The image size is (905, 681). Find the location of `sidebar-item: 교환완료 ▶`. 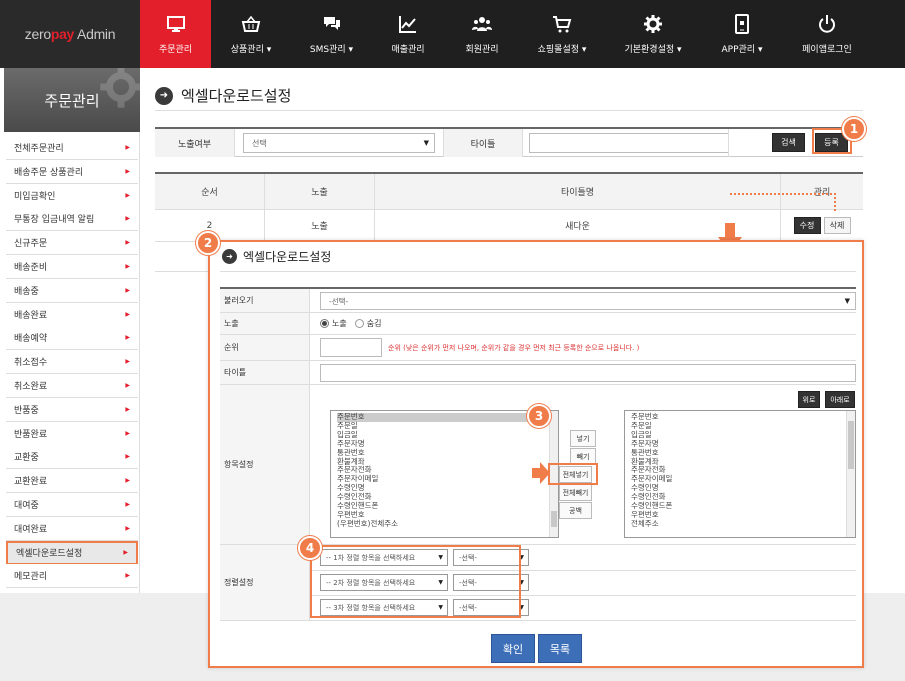

sidebar-item: 교환완료 ▶ is located at coordinates (72, 481).